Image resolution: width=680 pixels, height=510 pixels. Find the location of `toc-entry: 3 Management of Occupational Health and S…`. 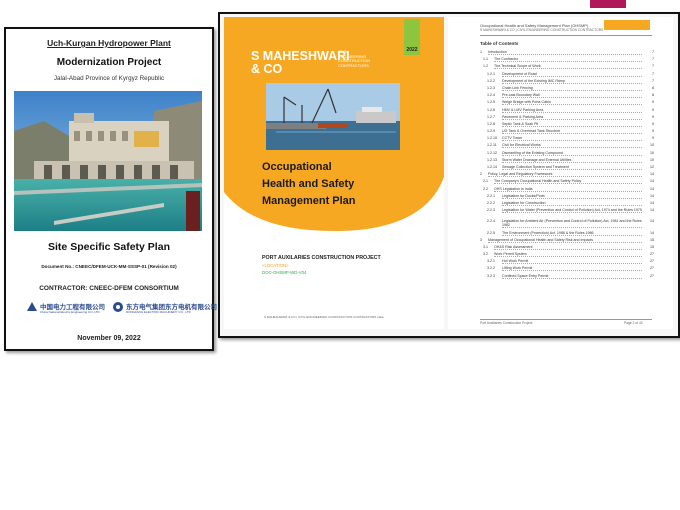

toc-entry: 3 Management of Occupational Health and S… is located at coordinates (567, 241).